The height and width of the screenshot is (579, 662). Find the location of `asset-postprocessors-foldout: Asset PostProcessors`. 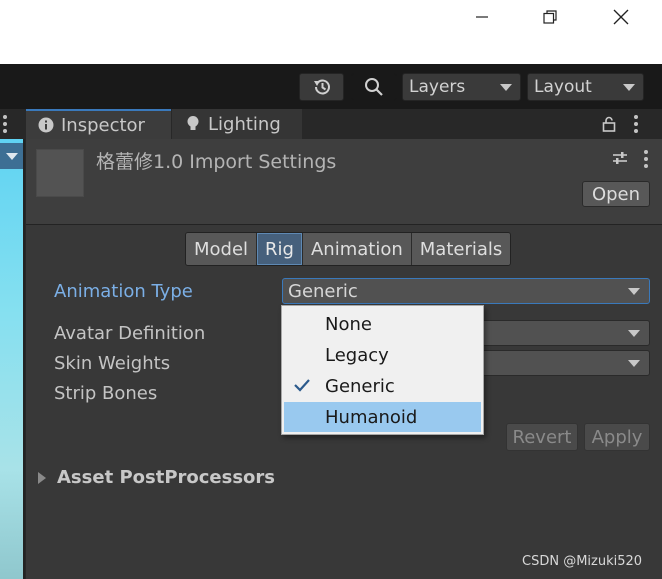

asset-postprocessors-foldout: Asset PostProcessors is located at coordinates (156, 477).